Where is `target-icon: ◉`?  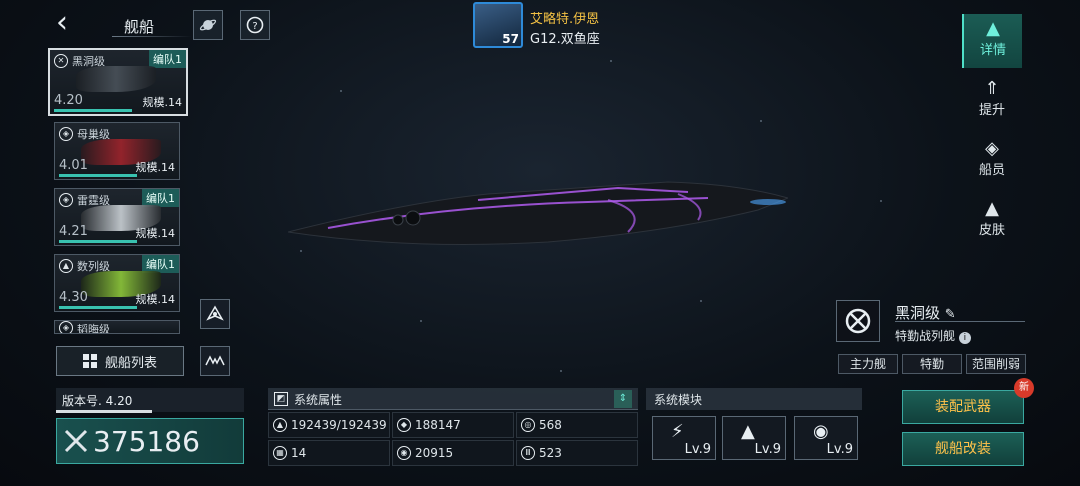
target-icon: ◉ is located at coordinates (404, 453).